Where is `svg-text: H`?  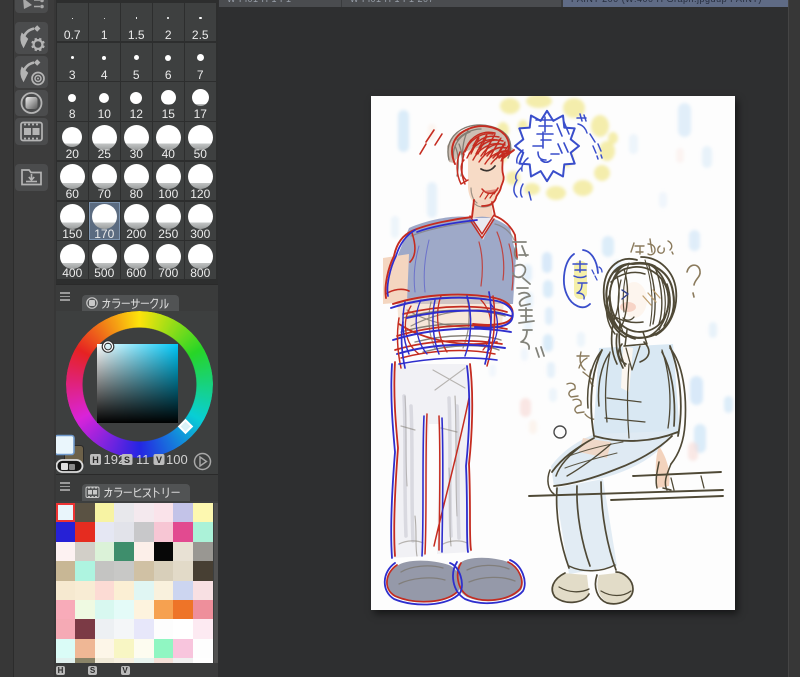 svg-text: H is located at coordinates (95, 460).